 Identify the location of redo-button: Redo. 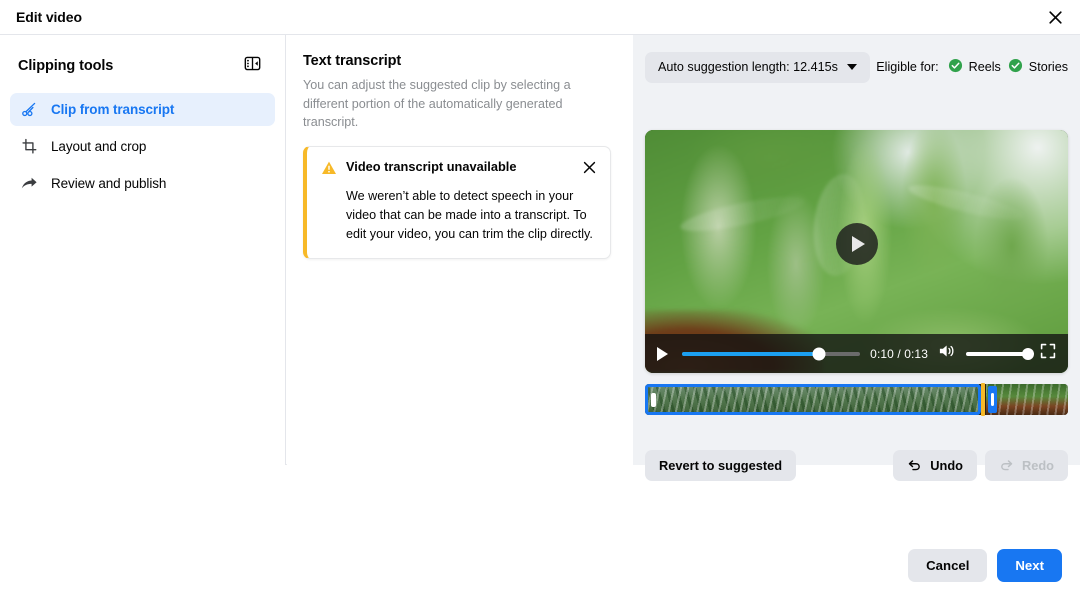
(1026, 465).